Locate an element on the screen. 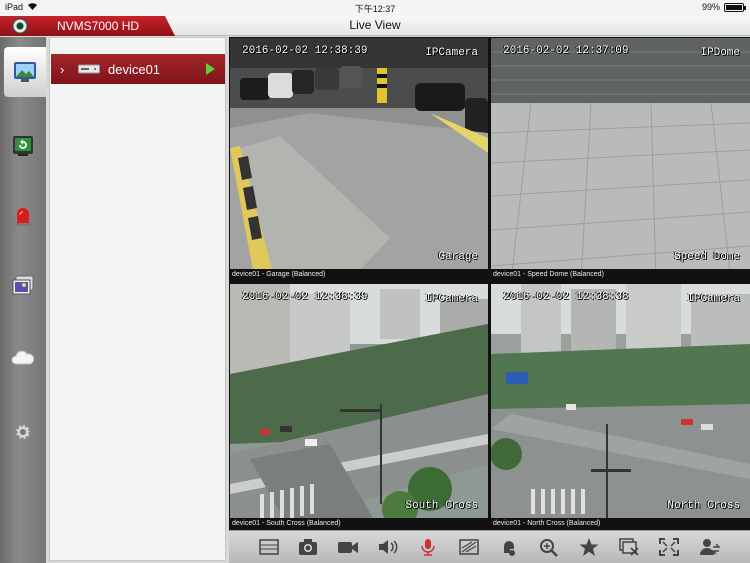 Image resolution: width=750 pixels, height=563 pixels. sidebar-item-pictures is located at coordinates (23, 286).